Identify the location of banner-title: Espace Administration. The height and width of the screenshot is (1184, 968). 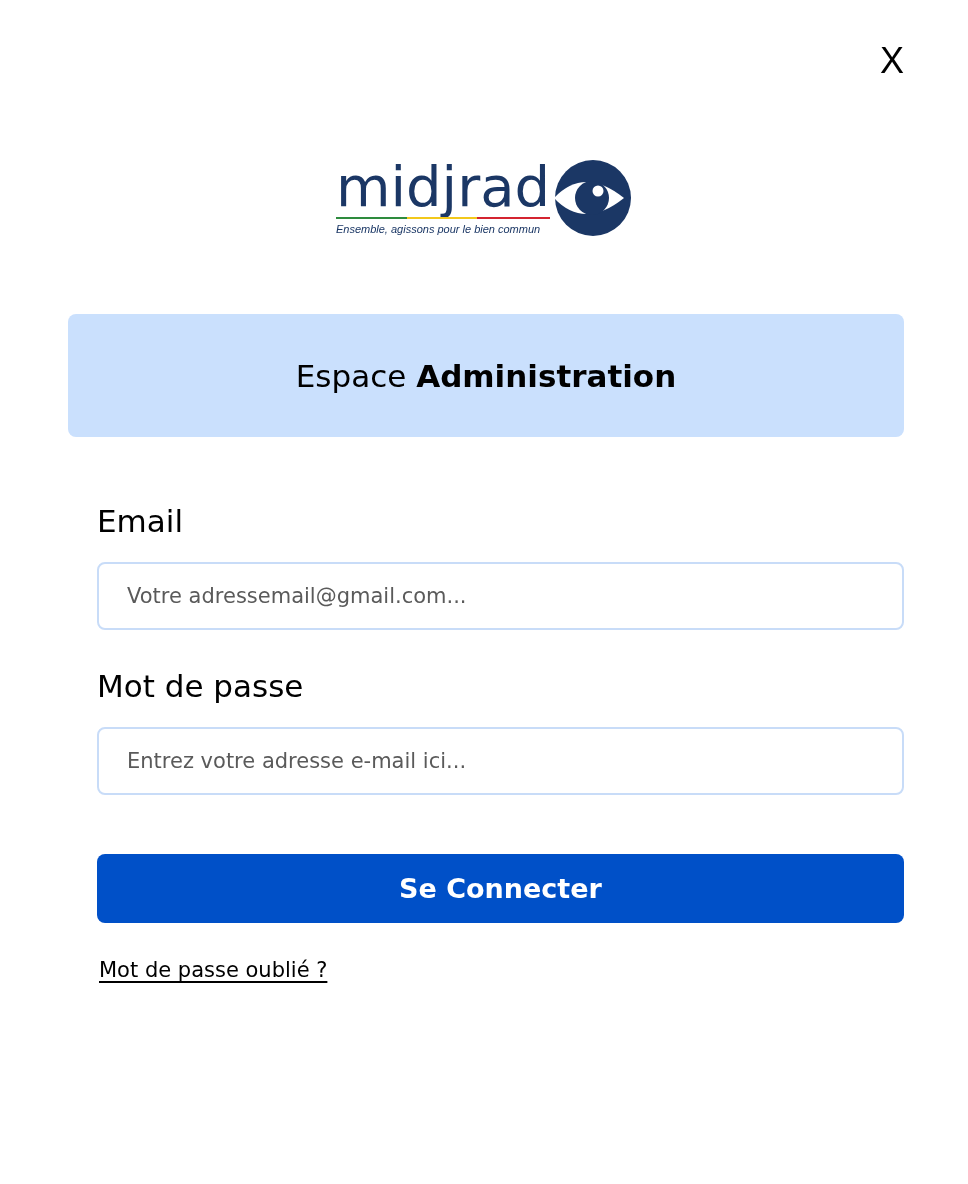
(486, 375).